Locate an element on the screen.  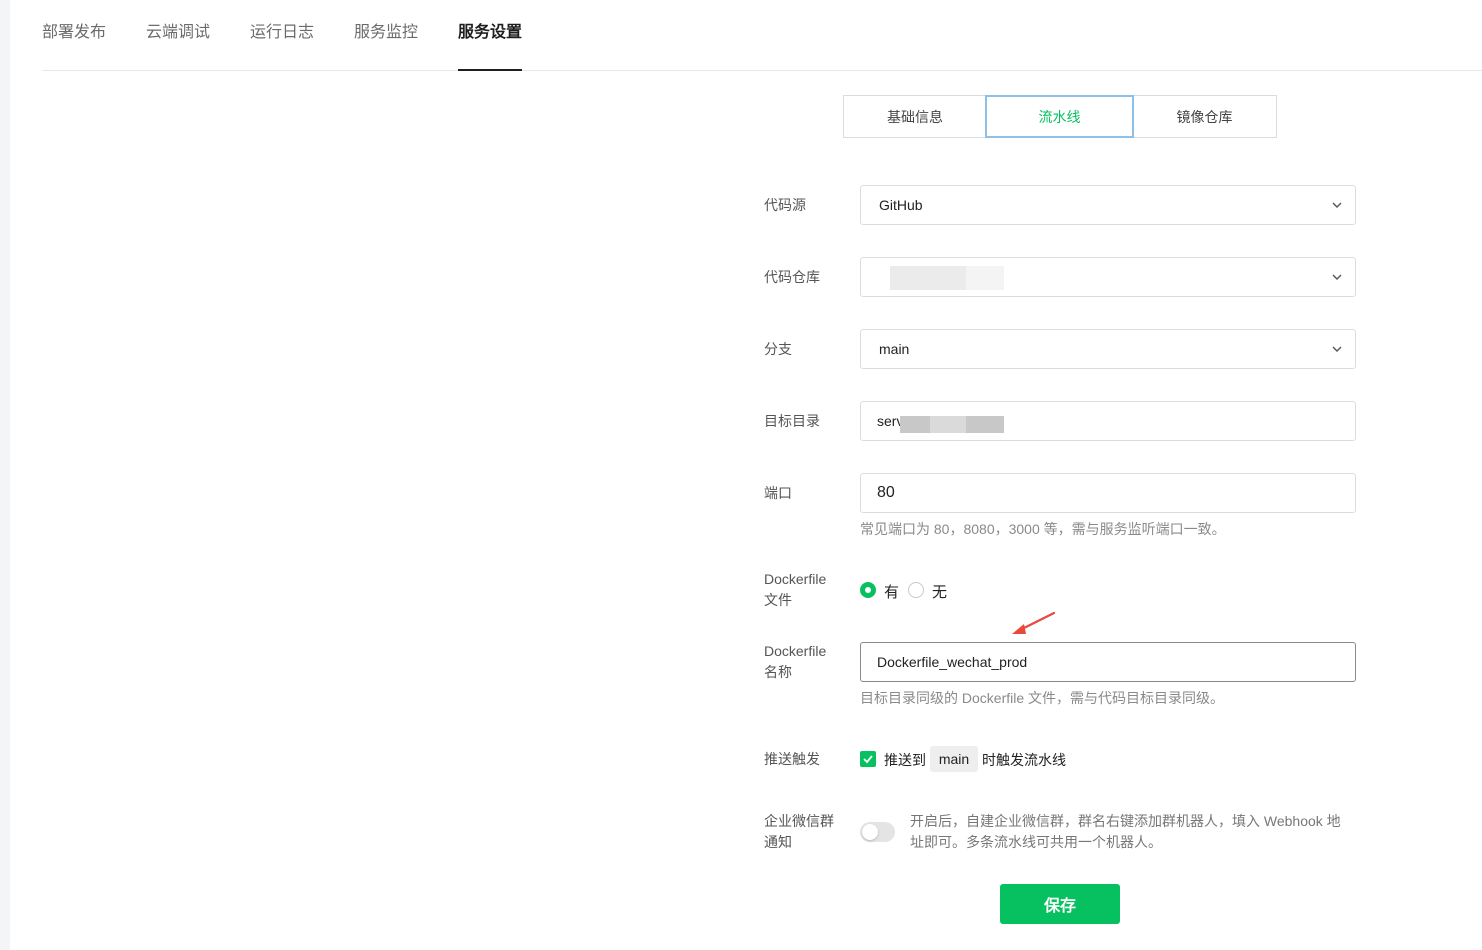
dockerfile-name-label: Dockerfile 名称 is located at coordinates (795, 662).